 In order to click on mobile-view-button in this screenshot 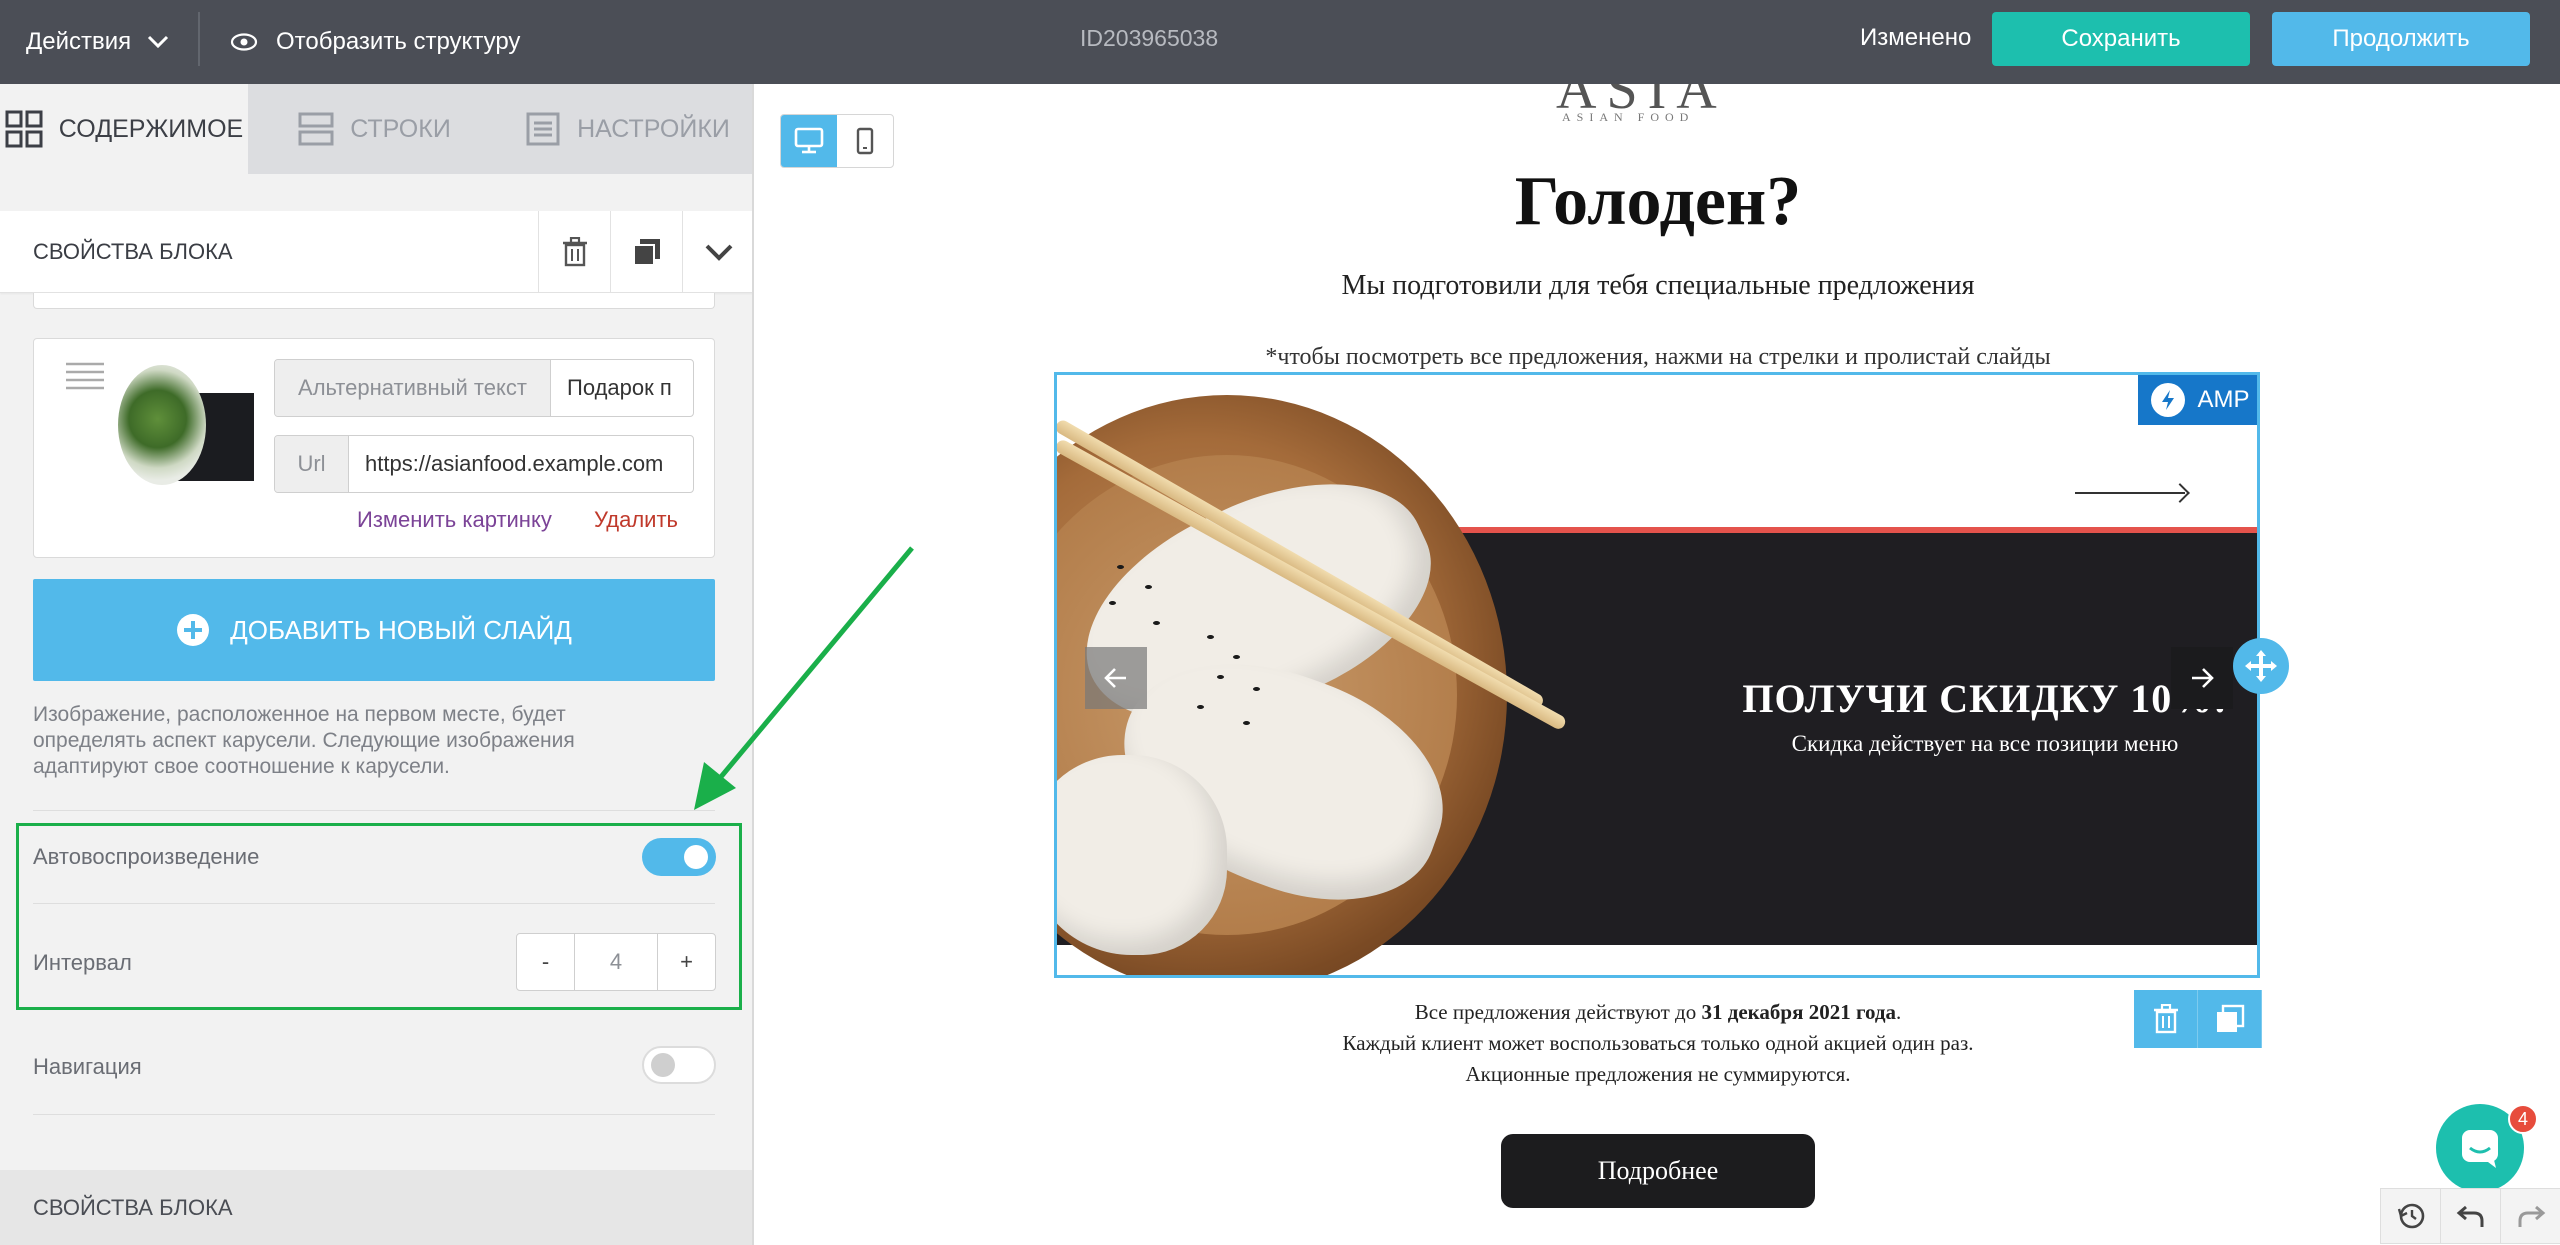, I will do `click(865, 141)`.